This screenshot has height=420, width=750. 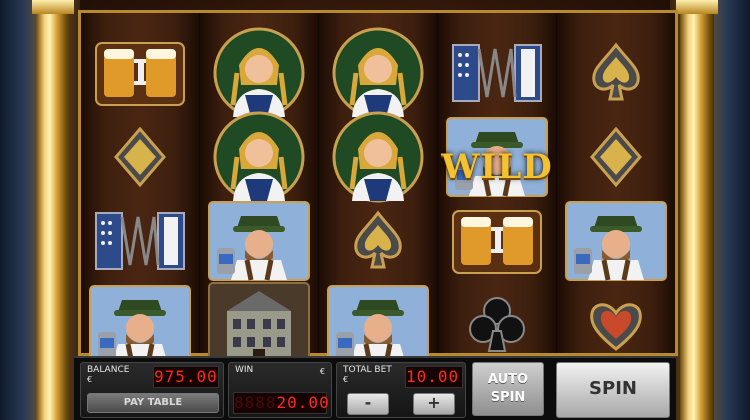 What do you see at coordinates (697, 210) in the screenshot?
I see `right-gold-pillar` at bounding box center [697, 210].